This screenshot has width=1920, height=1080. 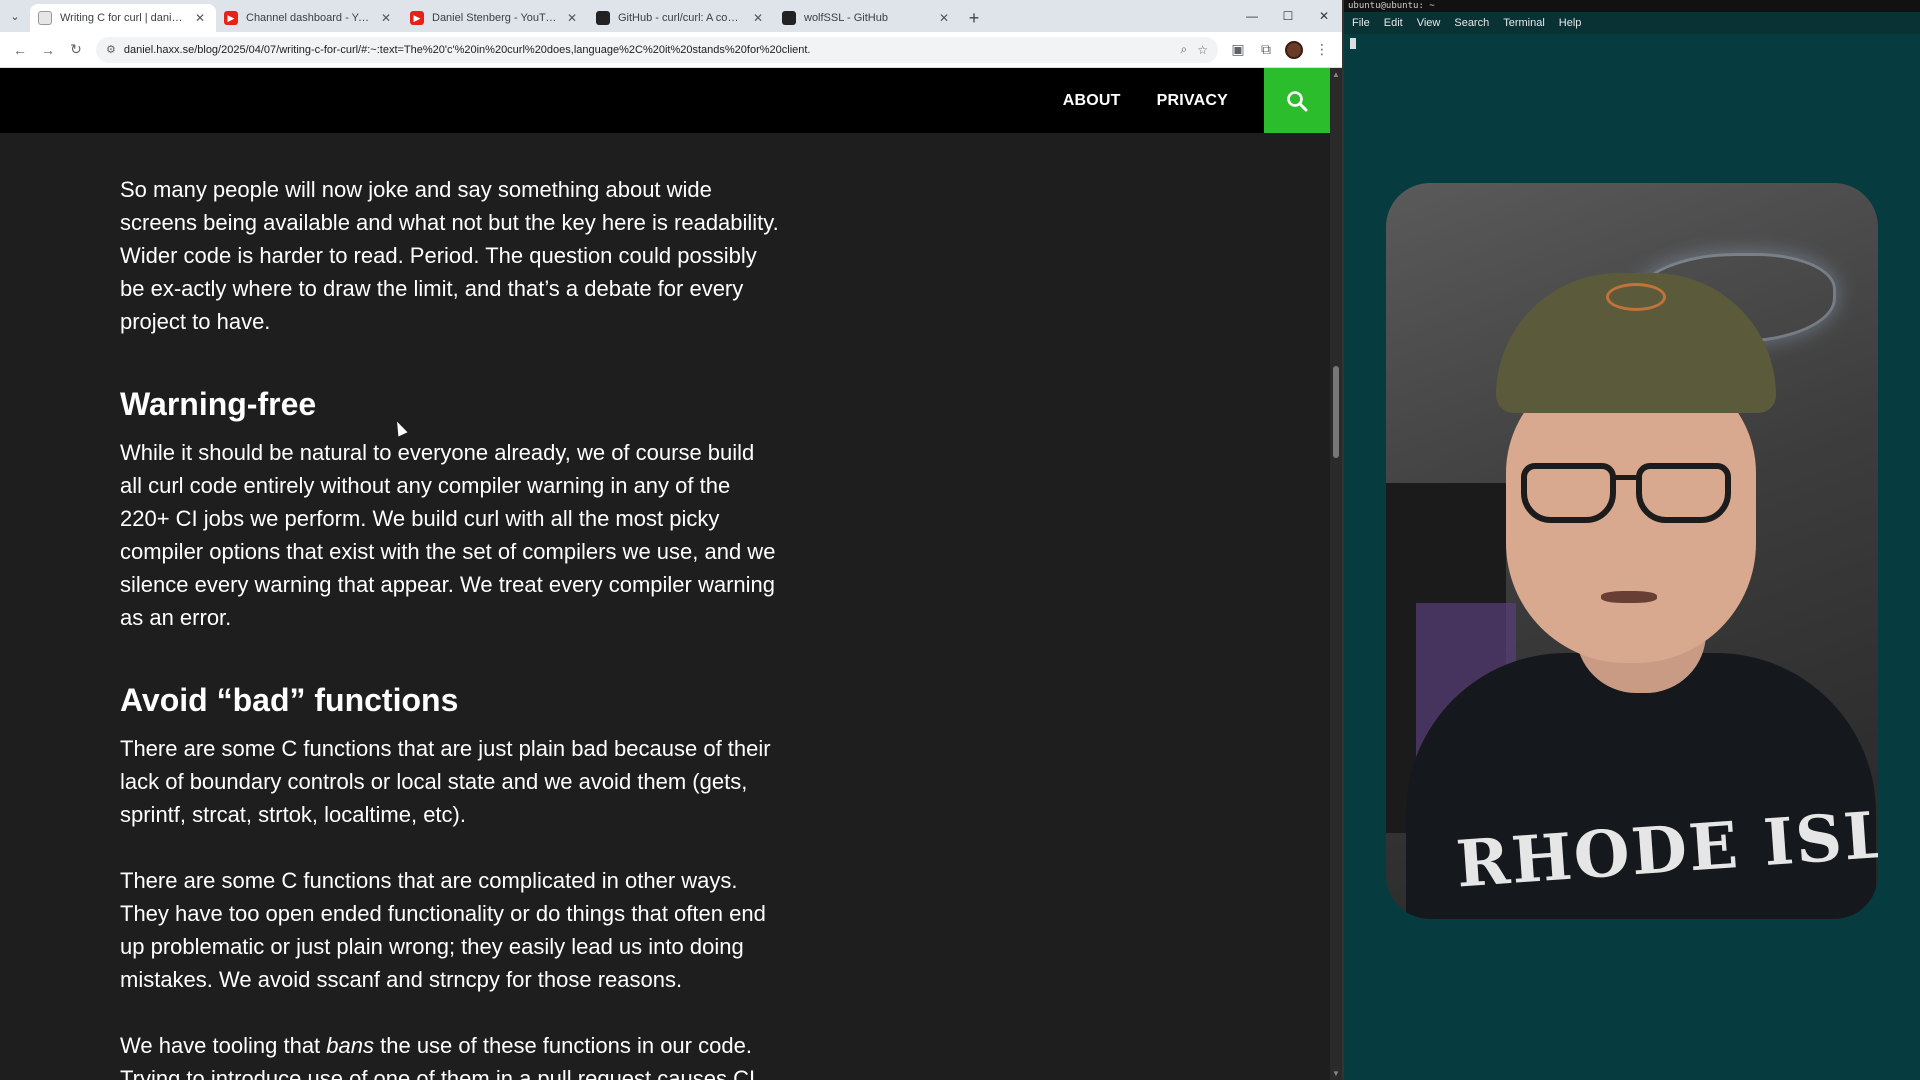 I want to click on tab-title: Writing C for curl | daniel.haxx.se, so click(x=124, y=18).